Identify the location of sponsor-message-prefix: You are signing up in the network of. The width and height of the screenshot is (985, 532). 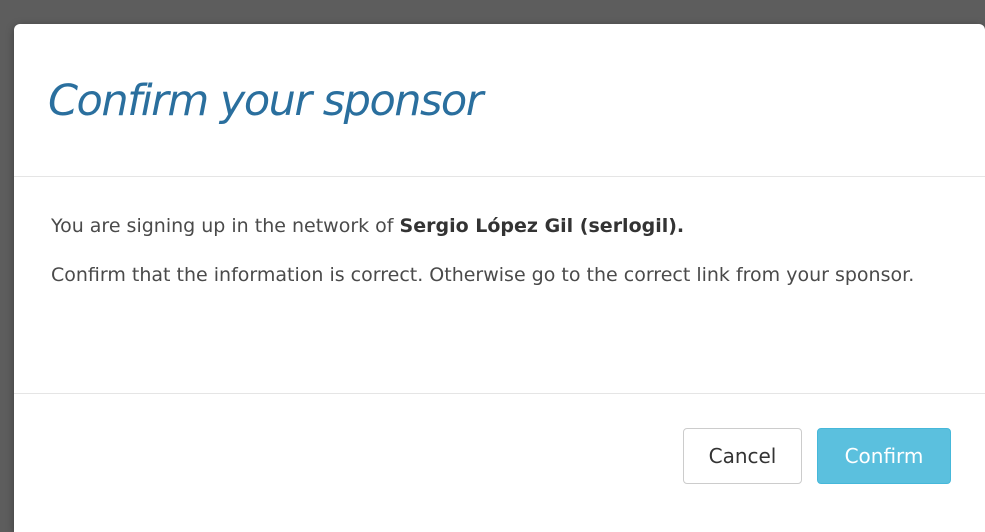
(225, 226).